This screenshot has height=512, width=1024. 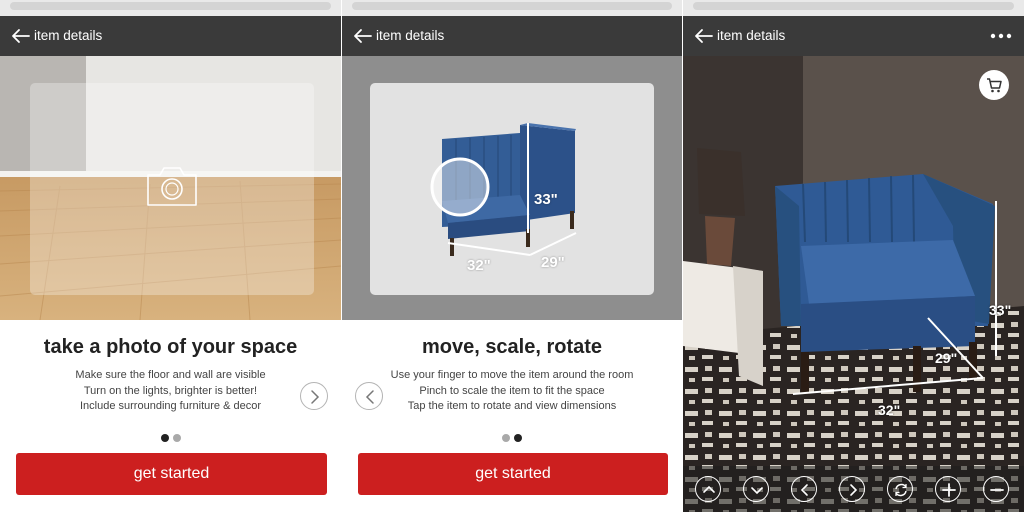 I want to click on instruction-line: Pinch to scale the item to fit the space, so click(x=512, y=390).